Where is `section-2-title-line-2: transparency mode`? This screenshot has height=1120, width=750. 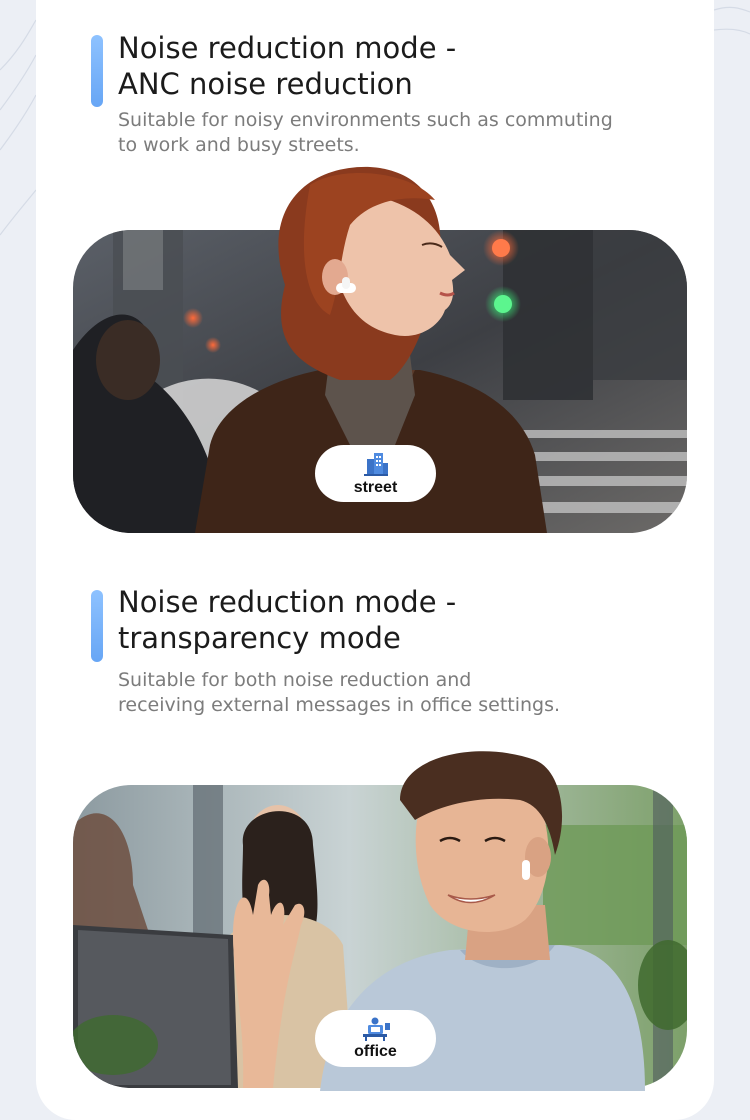
section-2-title-line-2: transparency mode is located at coordinates (259, 638).